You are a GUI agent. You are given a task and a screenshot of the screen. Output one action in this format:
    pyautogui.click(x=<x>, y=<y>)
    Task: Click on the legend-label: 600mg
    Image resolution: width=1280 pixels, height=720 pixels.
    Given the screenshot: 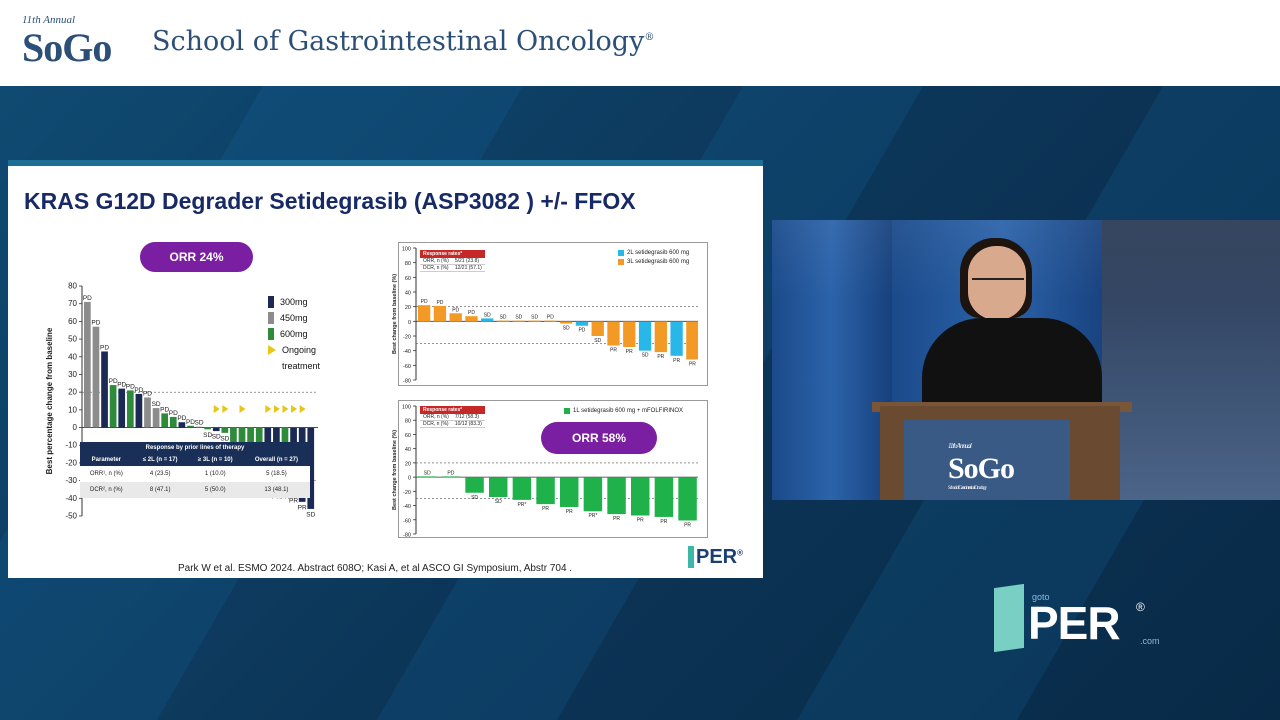 What is the action you would take?
    pyautogui.click(x=294, y=334)
    